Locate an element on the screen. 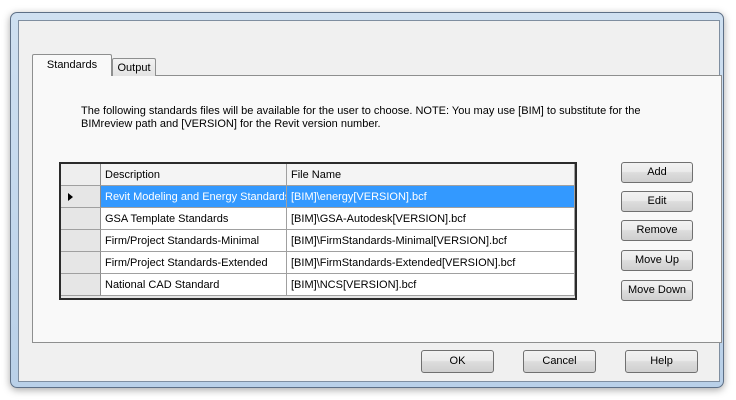 This screenshot has height=400, width=736. description-cell: GSA Template Standards is located at coordinates (194, 219).